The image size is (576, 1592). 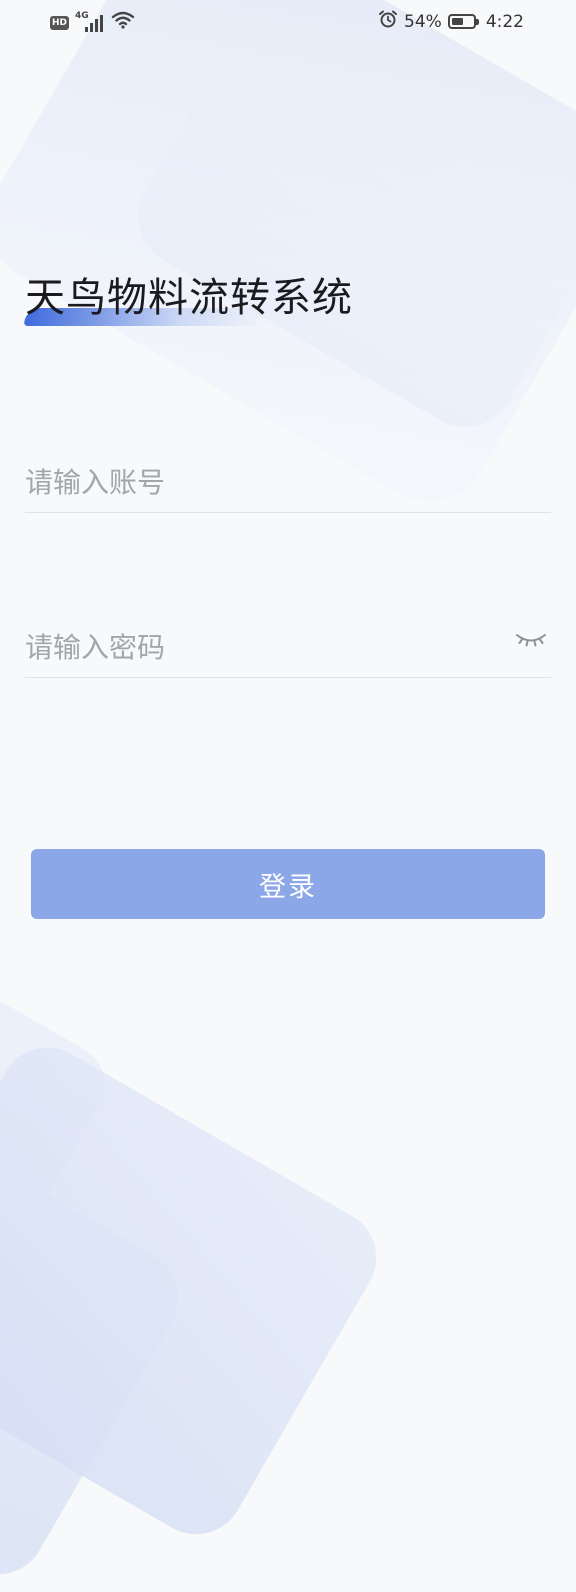 I want to click on hd-badge: HD, so click(x=60, y=22).